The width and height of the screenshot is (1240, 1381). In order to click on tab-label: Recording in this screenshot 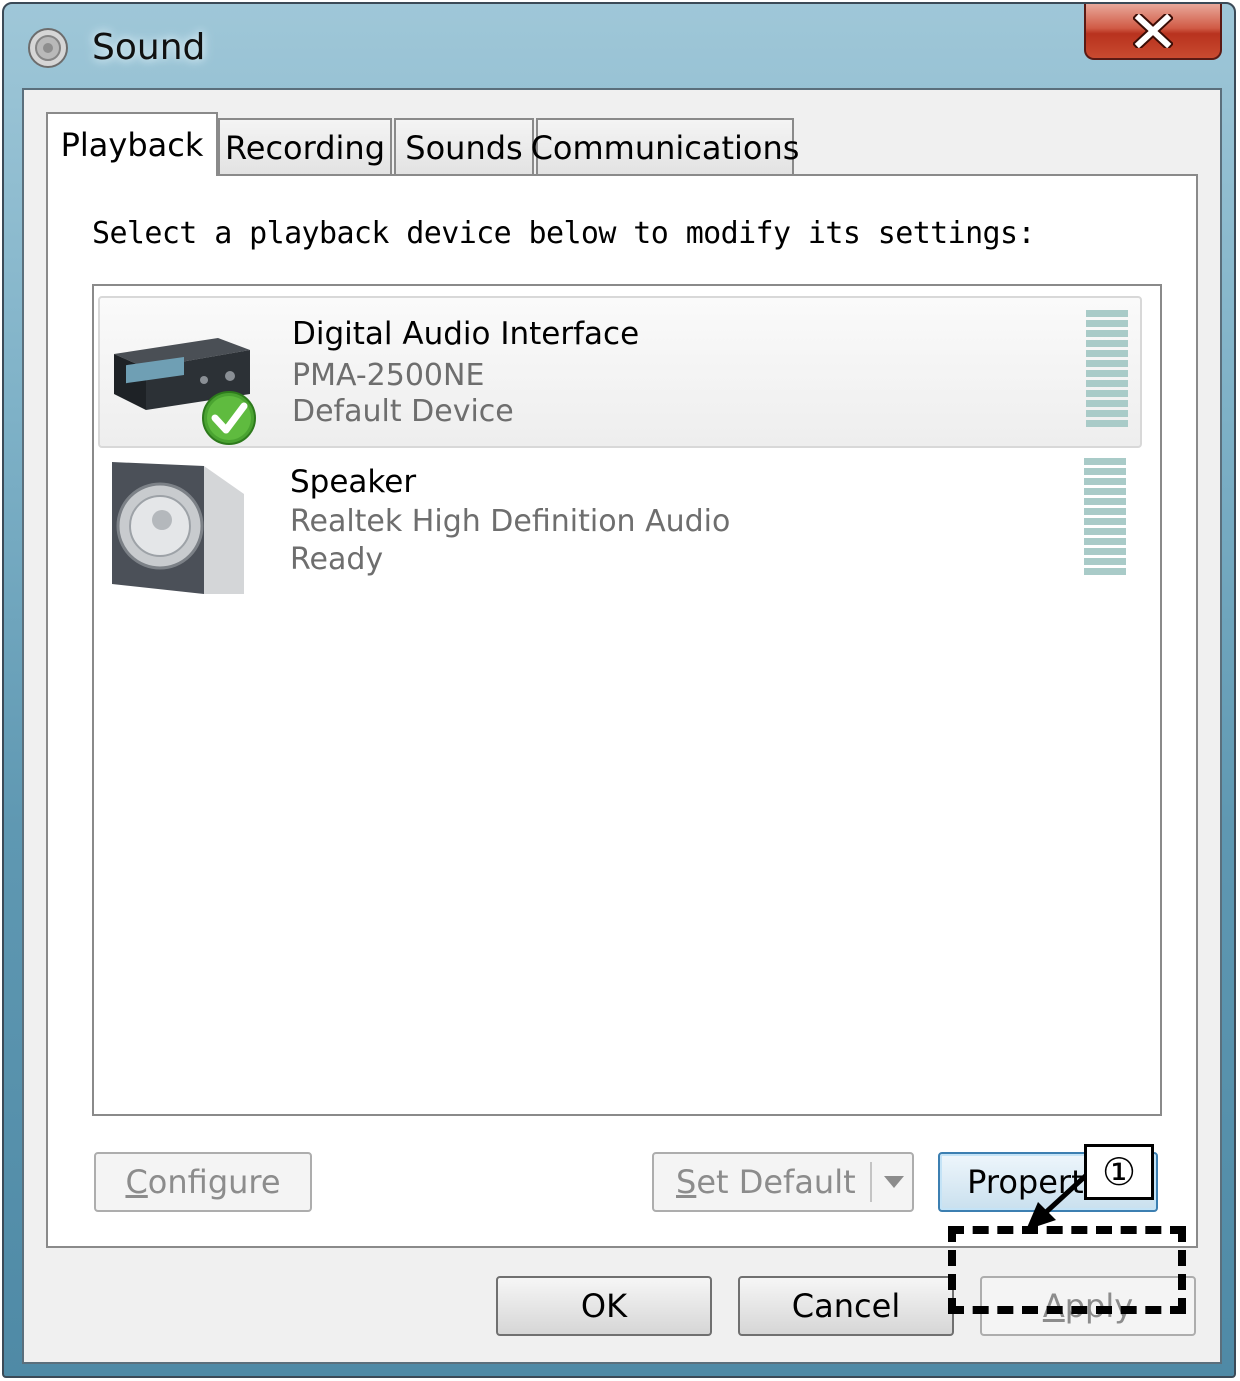, I will do `click(305, 148)`.